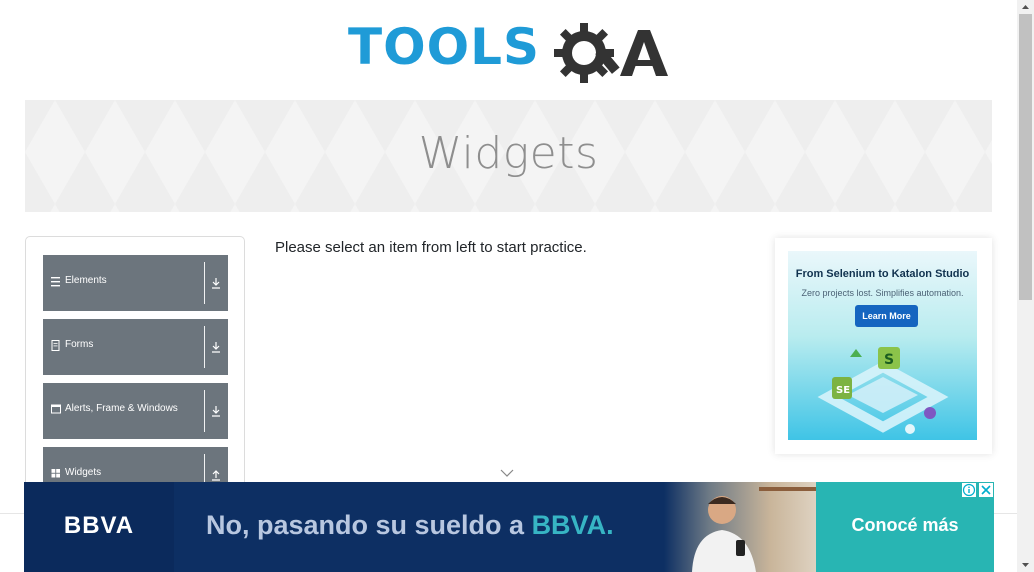 Image resolution: width=1034 pixels, height=572 pixels. What do you see at coordinates (56, 409) in the screenshot?
I see `window-icon` at bounding box center [56, 409].